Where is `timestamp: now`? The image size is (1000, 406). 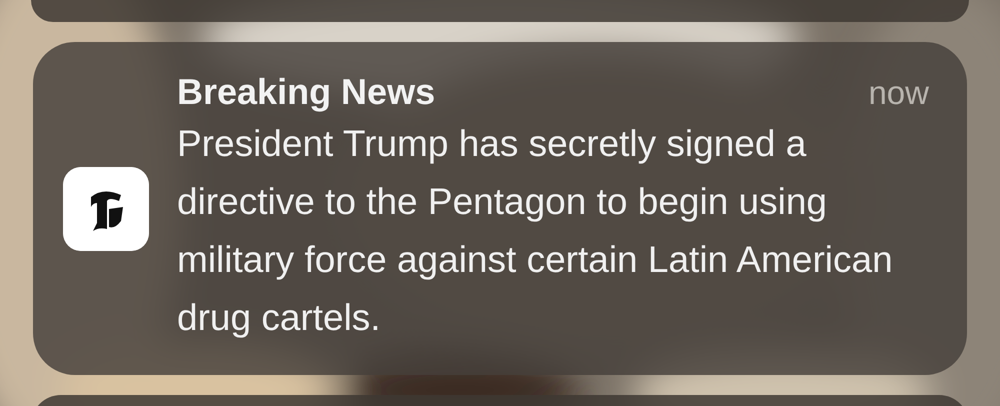 timestamp: now is located at coordinates (898, 93).